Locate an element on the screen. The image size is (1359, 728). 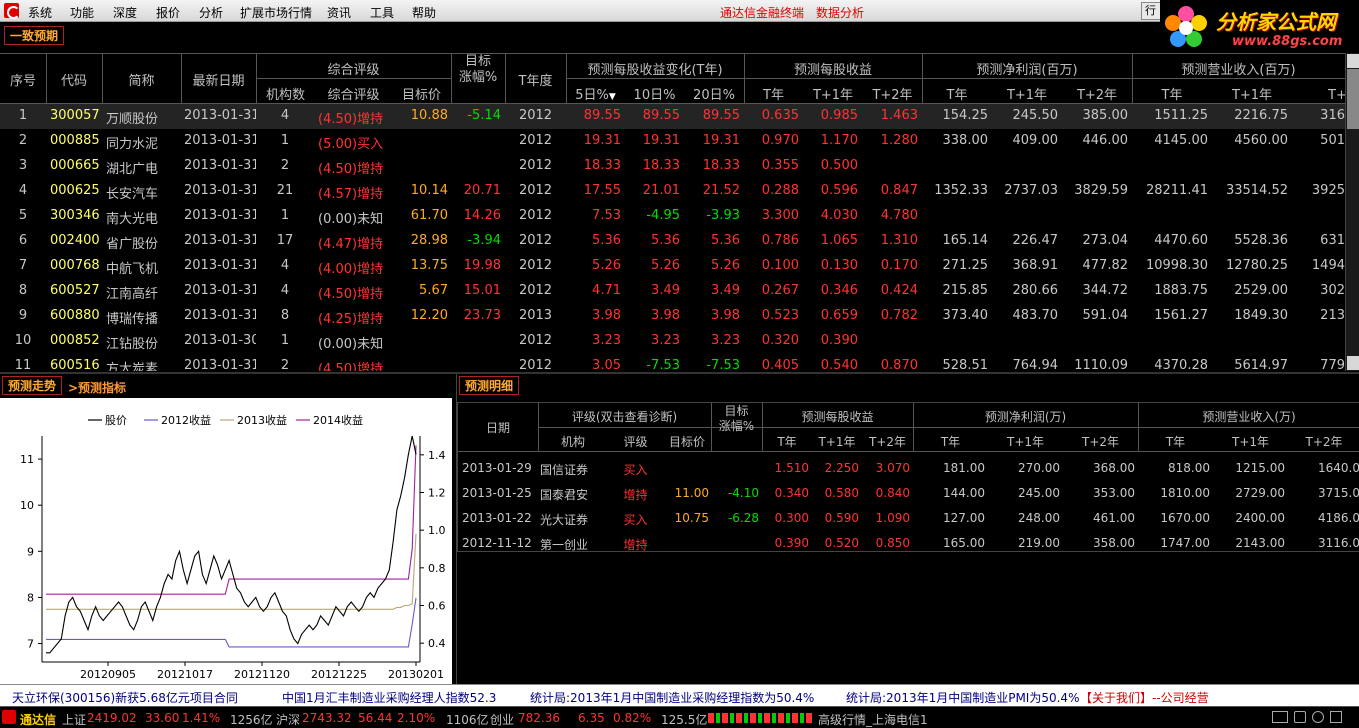
menu-system: 系统 is located at coordinates (40, 12).